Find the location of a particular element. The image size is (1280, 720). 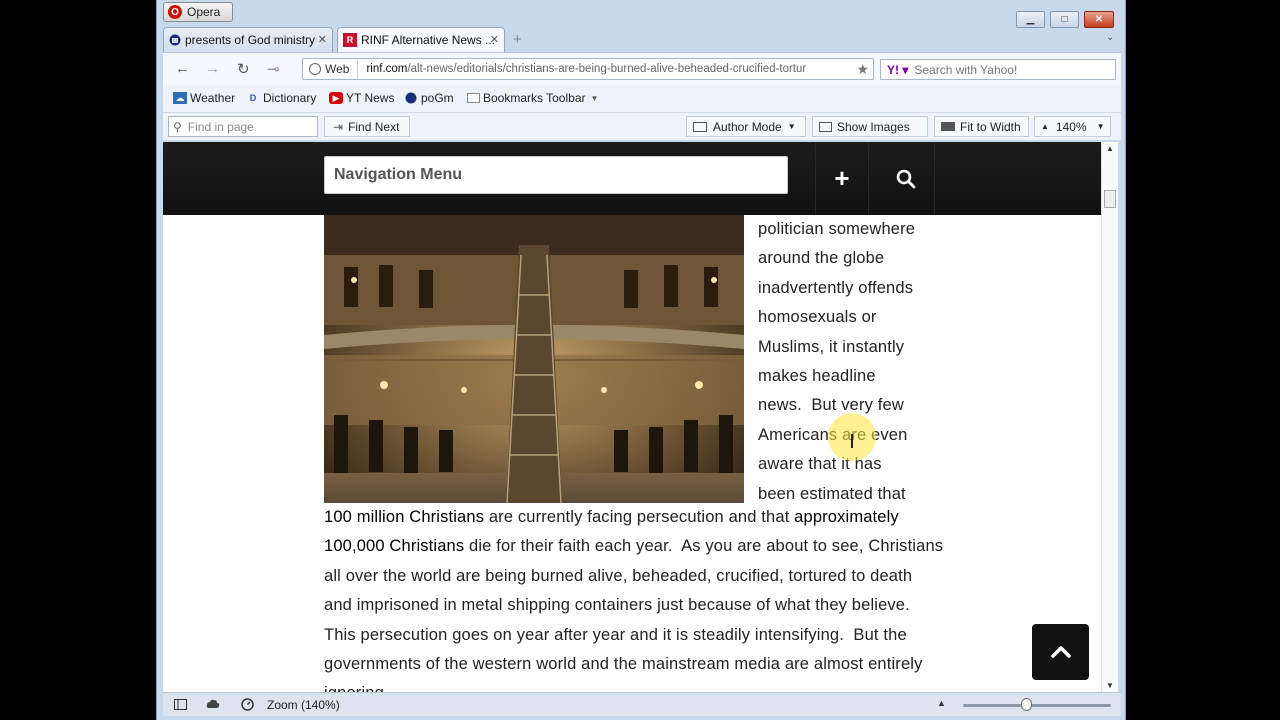

tab-presents-of-god: presents of God ministry ✕ is located at coordinates (248, 39).